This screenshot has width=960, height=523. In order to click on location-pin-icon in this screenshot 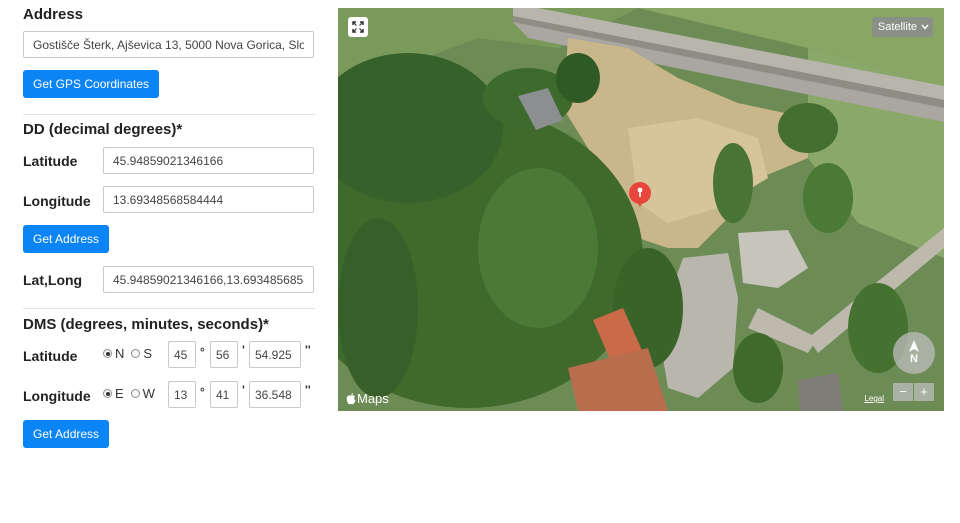, I will do `click(640, 197)`.